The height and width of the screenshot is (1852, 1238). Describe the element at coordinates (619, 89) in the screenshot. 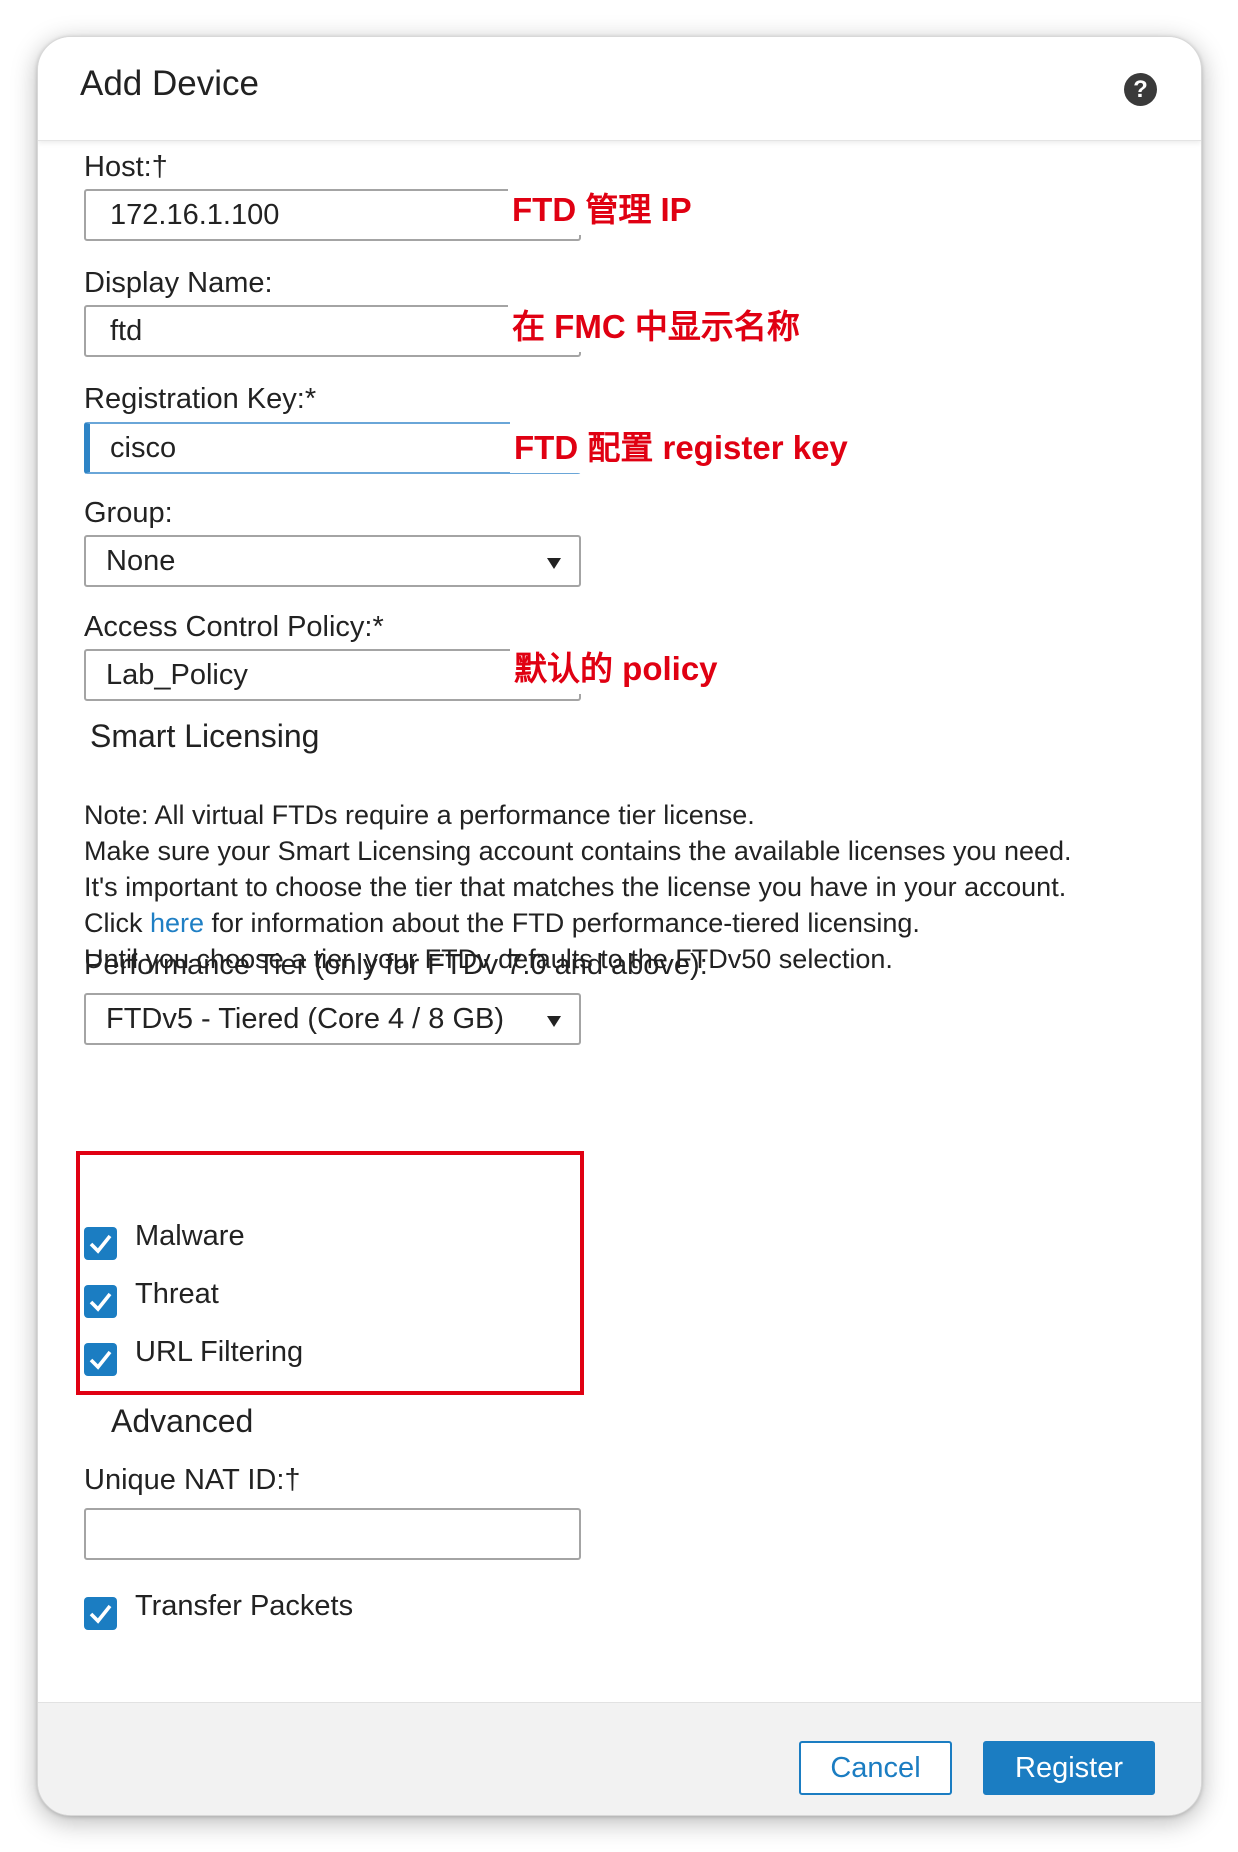

I see `dialog-header: Add Device ?` at that location.